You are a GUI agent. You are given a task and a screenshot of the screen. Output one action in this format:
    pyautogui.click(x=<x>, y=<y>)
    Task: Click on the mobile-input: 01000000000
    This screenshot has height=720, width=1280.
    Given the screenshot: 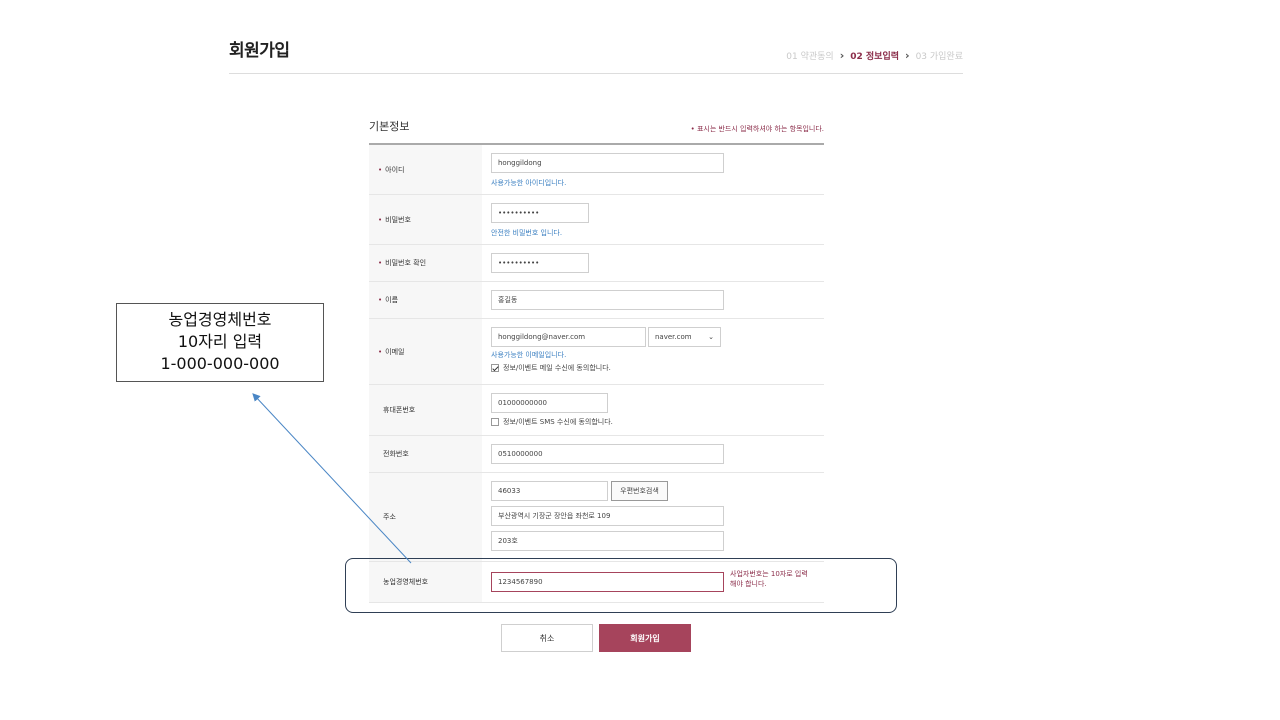 What is the action you would take?
    pyautogui.click(x=549, y=403)
    